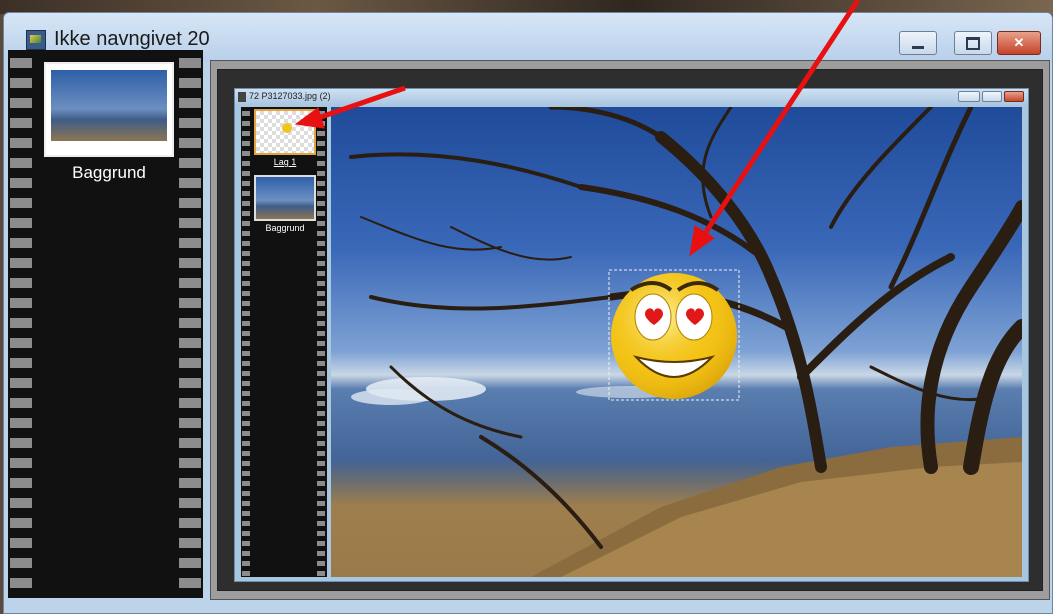 The width and height of the screenshot is (1053, 614). What do you see at coordinates (918, 43) in the screenshot?
I see `minimize-button` at bounding box center [918, 43].